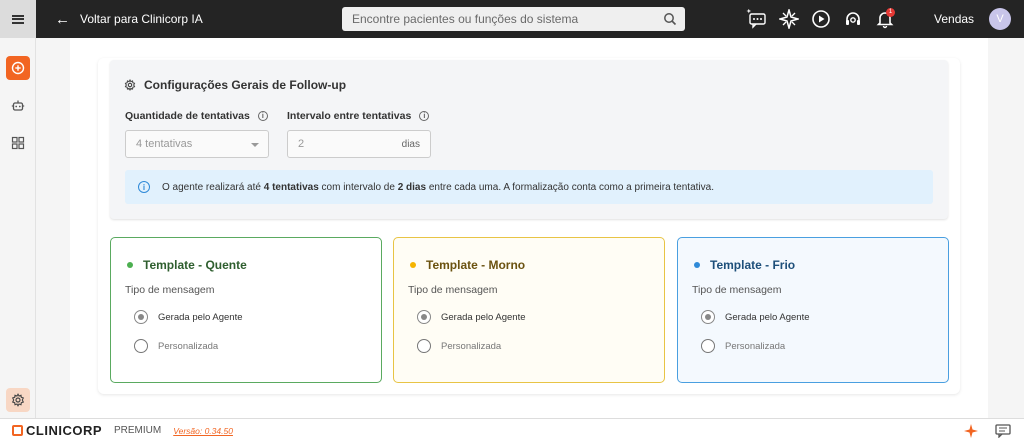  I want to click on interval-value: 2, so click(301, 144).